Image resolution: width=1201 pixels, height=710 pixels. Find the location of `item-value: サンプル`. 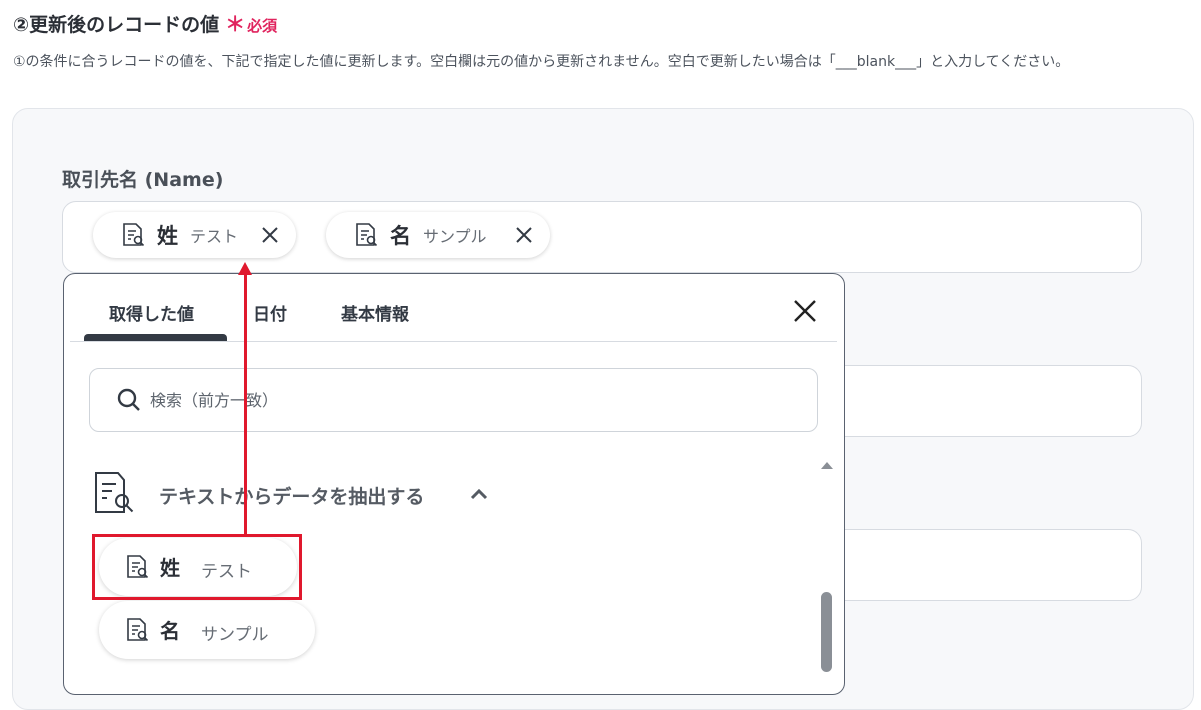

item-value: サンプル is located at coordinates (235, 635).